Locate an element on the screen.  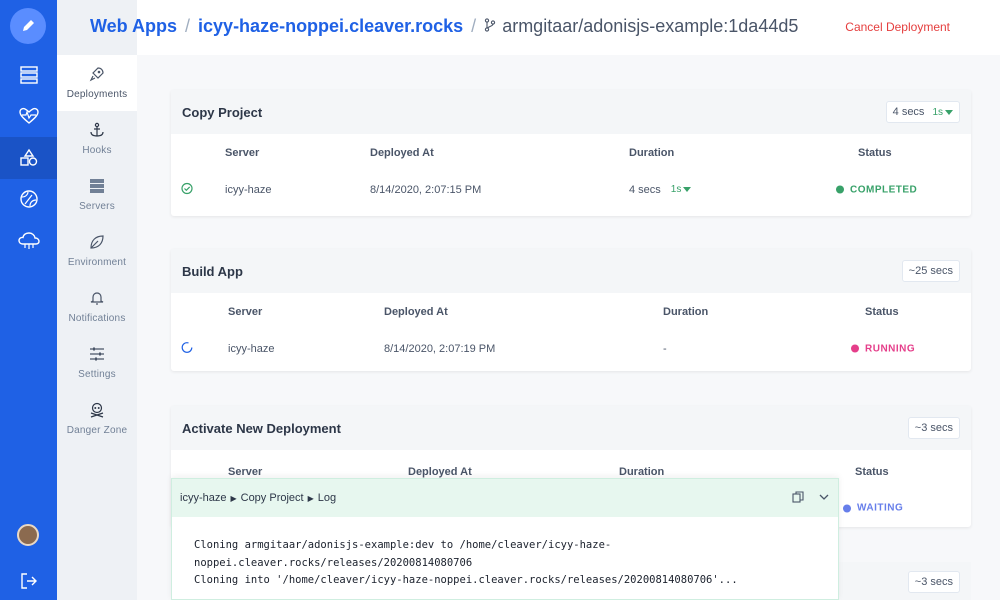
leaf-icon is located at coordinates (97, 243).